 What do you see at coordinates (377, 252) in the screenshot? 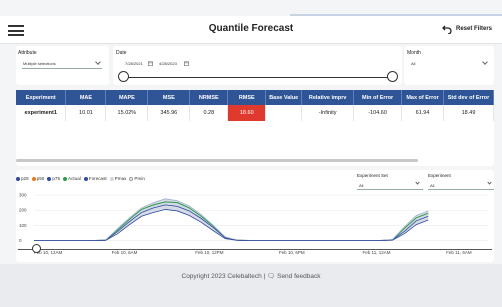
I see `x-tick-label: Feb 11, 12AM` at bounding box center [377, 252].